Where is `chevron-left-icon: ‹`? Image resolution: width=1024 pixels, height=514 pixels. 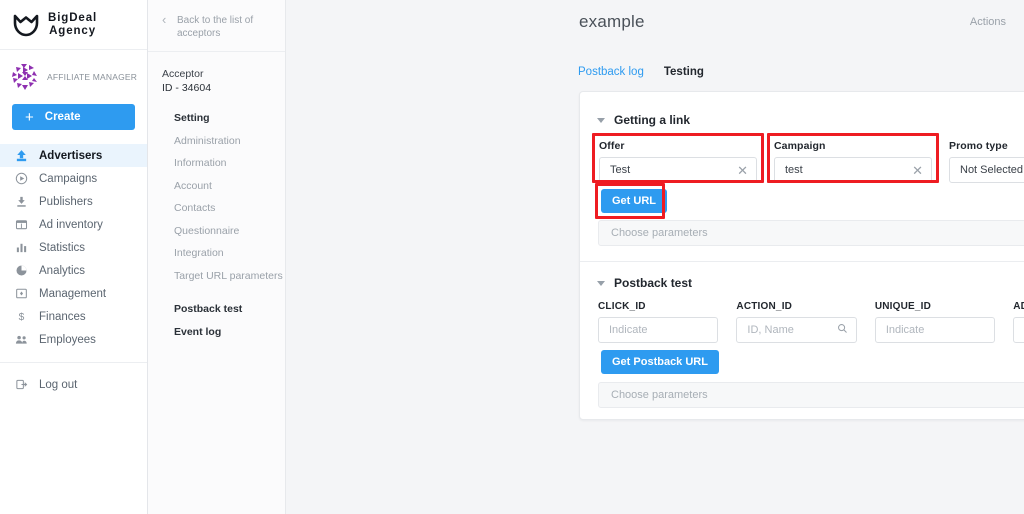 chevron-left-icon: ‹ is located at coordinates (164, 19).